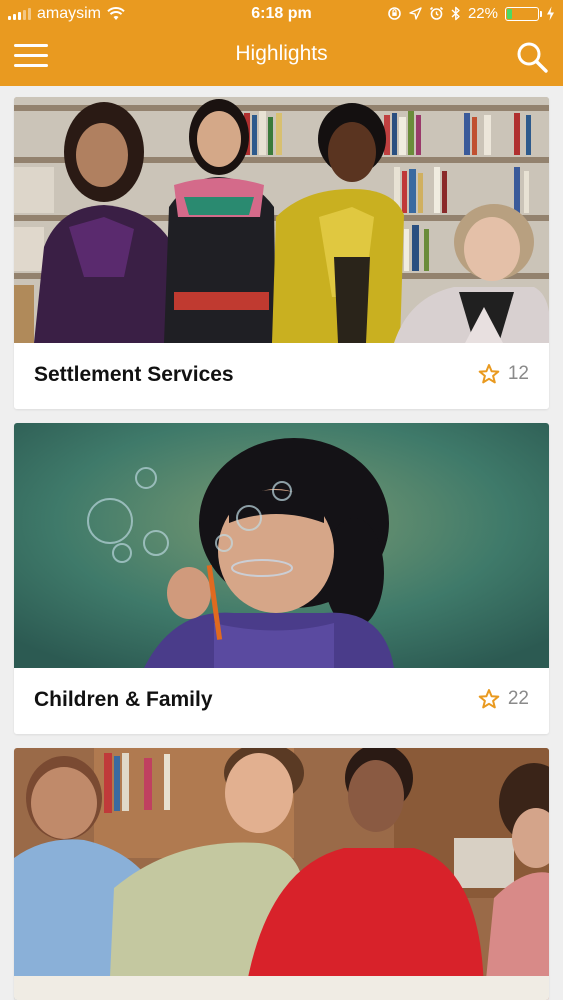  What do you see at coordinates (482, 13) in the screenshot?
I see `battery-percent: 22%` at bounding box center [482, 13].